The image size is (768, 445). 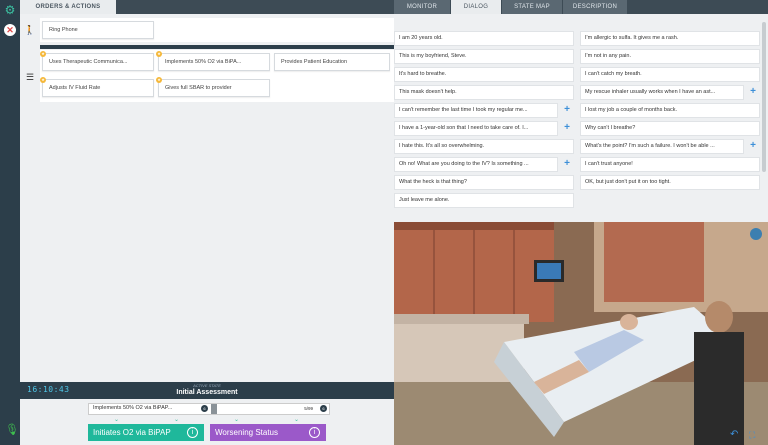 What do you see at coordinates (756, 234) in the screenshot?
I see `camera-icon` at bounding box center [756, 234].